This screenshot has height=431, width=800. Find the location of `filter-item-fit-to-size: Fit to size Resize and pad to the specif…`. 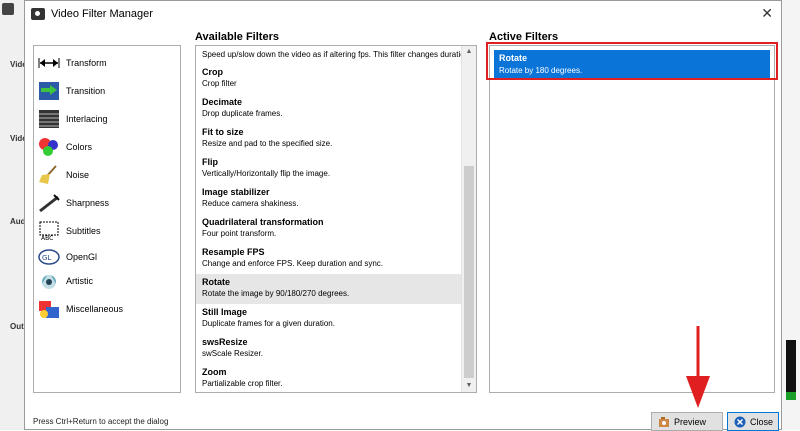

filter-item-fit-to-size: Fit to size Resize and pad to the specif… is located at coordinates (329, 139).